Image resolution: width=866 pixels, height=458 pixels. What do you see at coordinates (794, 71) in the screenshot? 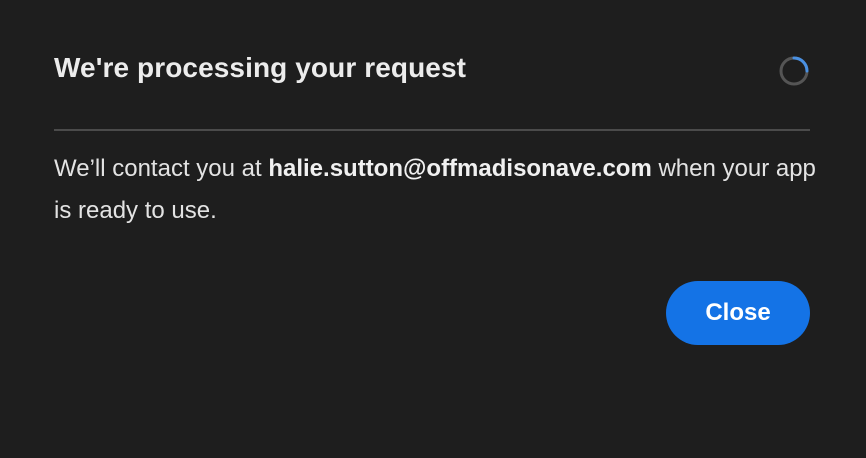
I see `loading-spinner-icon` at bounding box center [794, 71].